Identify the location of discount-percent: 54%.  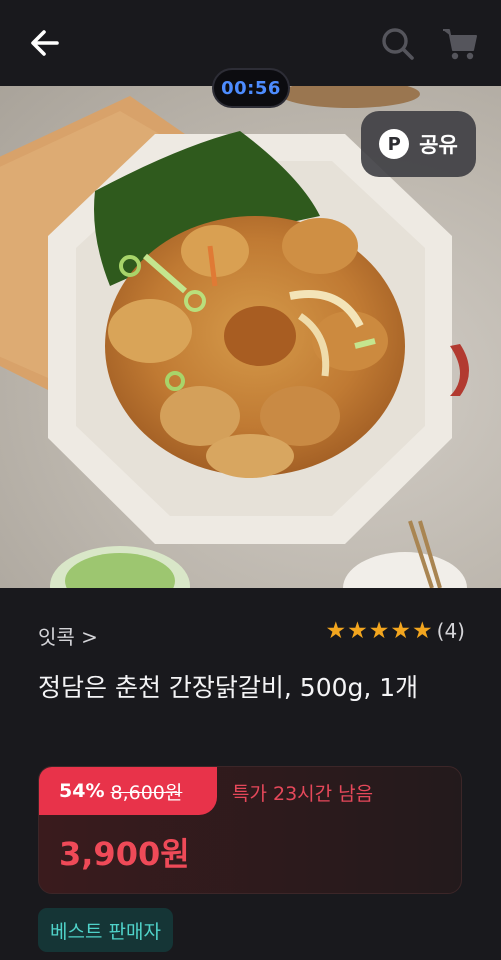
(82, 791).